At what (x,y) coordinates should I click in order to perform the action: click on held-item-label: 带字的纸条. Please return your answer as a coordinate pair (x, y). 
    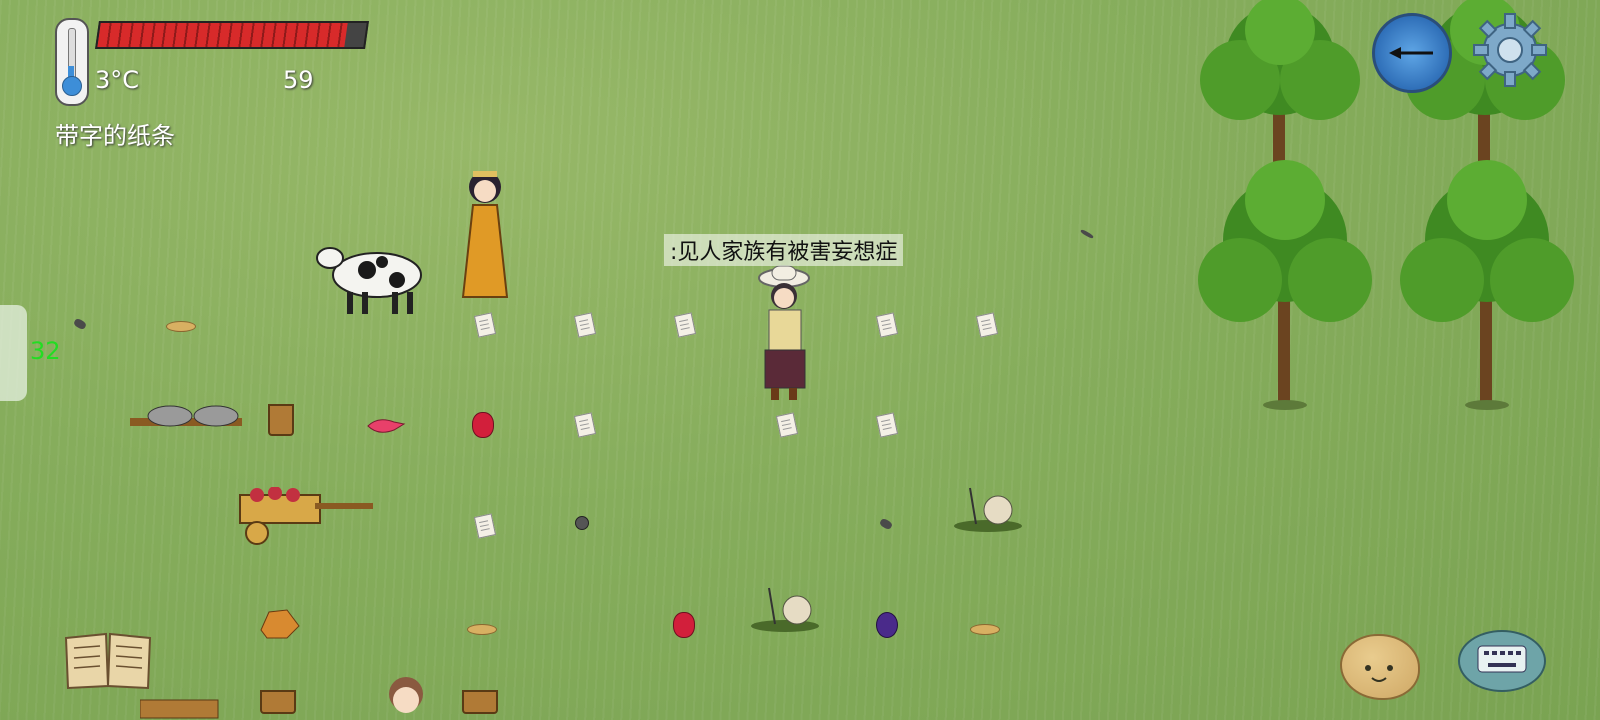
    Looking at the image, I should click on (115, 136).